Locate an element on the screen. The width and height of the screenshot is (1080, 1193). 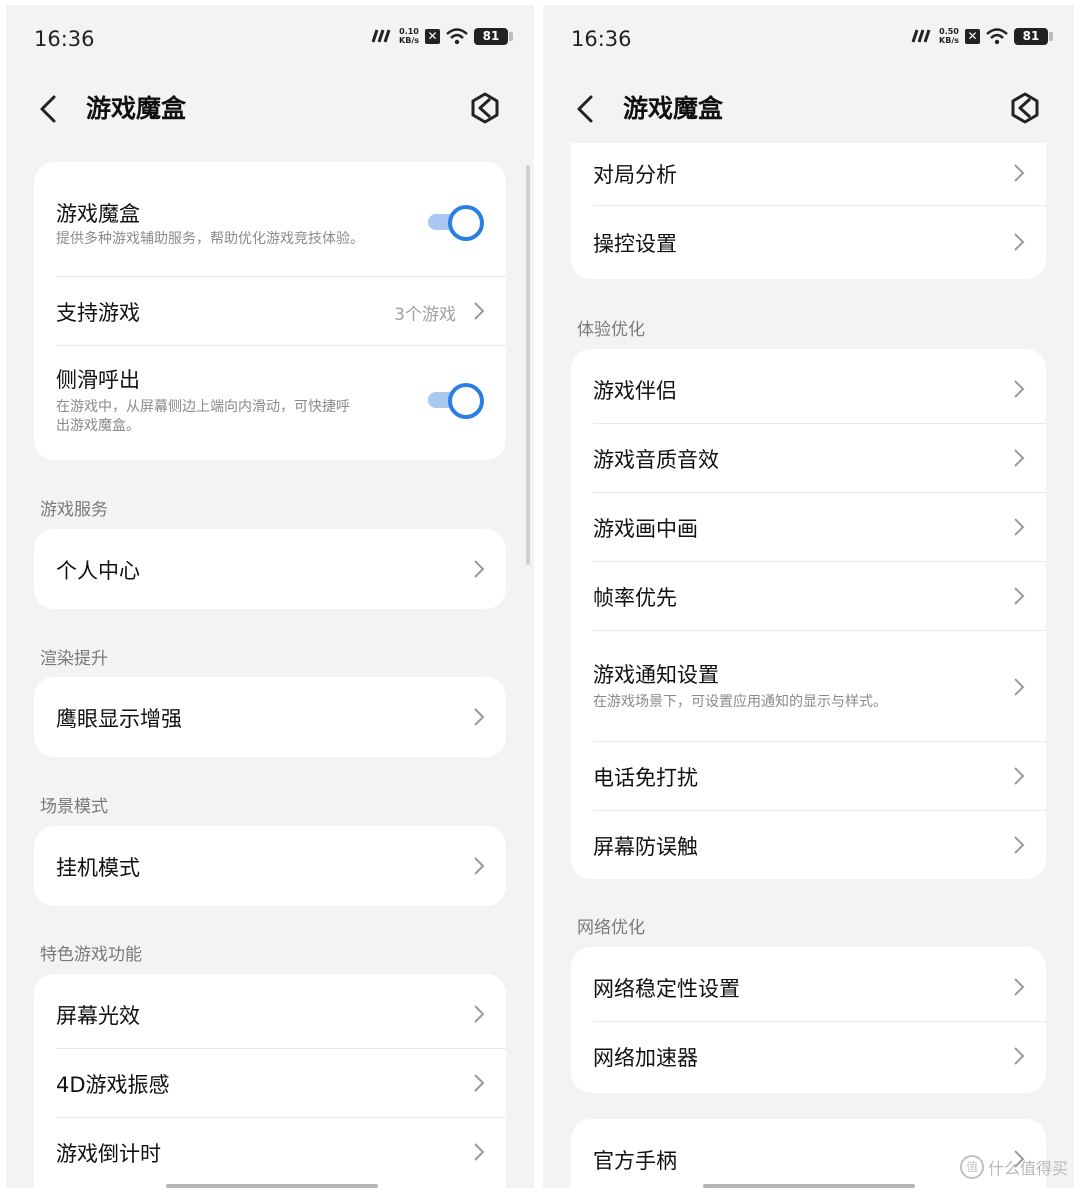
render-boost-card: 鹰眼显示增强 is located at coordinates (270, 717).